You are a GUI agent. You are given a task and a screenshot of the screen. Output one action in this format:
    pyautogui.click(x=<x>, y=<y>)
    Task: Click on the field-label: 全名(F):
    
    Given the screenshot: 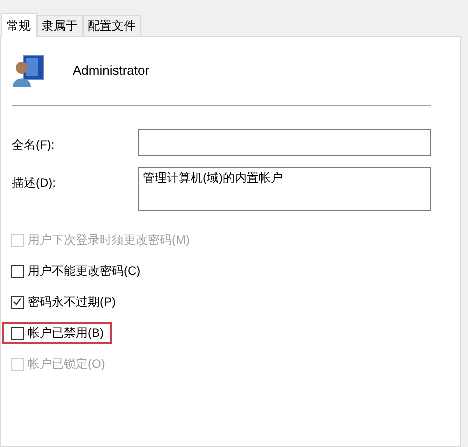 What is the action you would take?
    pyautogui.click(x=34, y=145)
    